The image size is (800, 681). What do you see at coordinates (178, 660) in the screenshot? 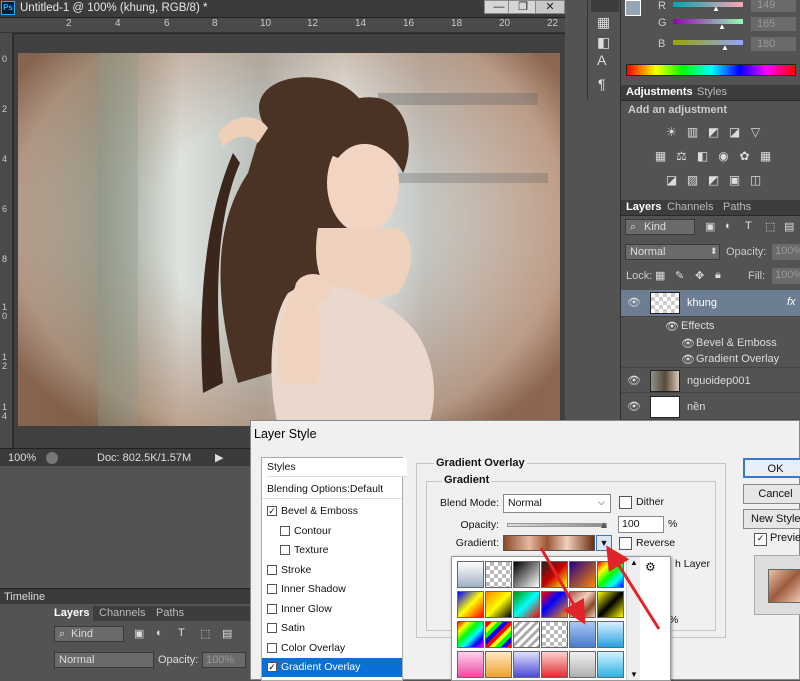
I see `mini-opacity-label: Opacity:` at bounding box center [178, 660].